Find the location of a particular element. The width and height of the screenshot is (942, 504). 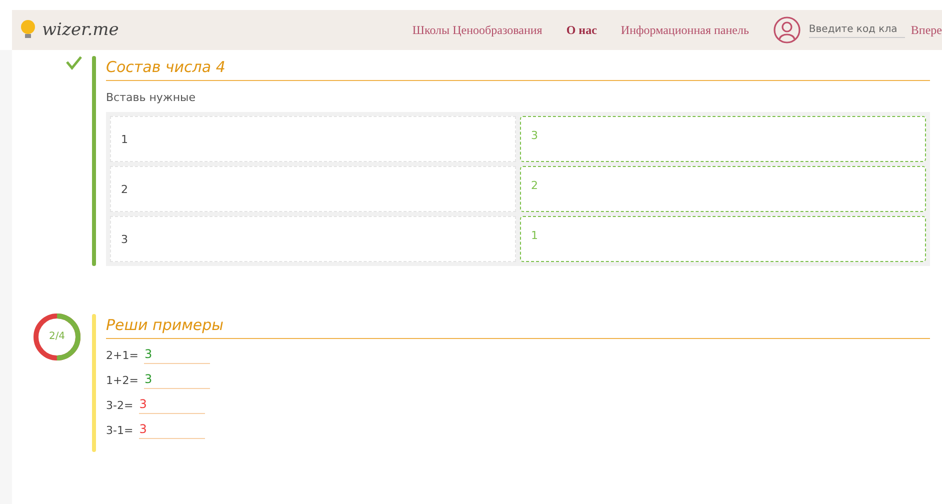

task-title: Реши примеры is located at coordinates (518, 326).